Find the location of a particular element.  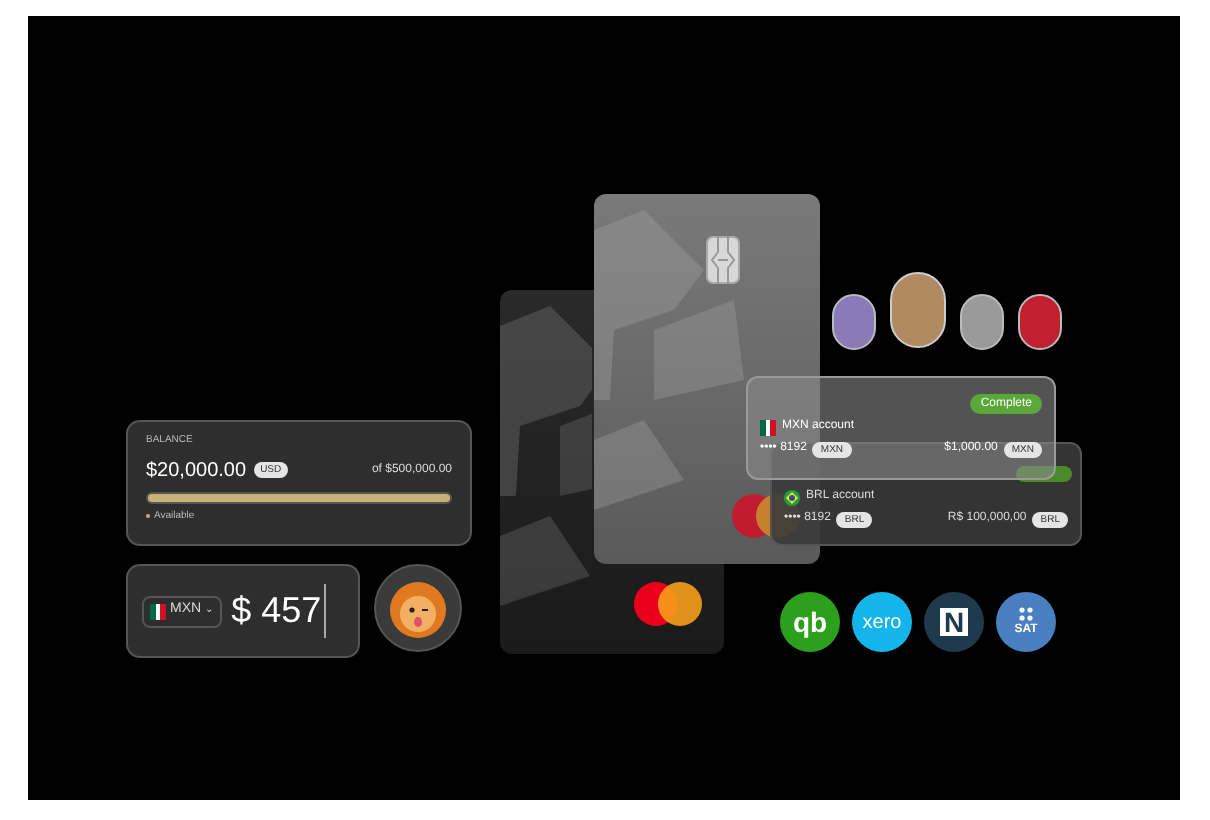

brazil-flag-icon is located at coordinates (792, 497).